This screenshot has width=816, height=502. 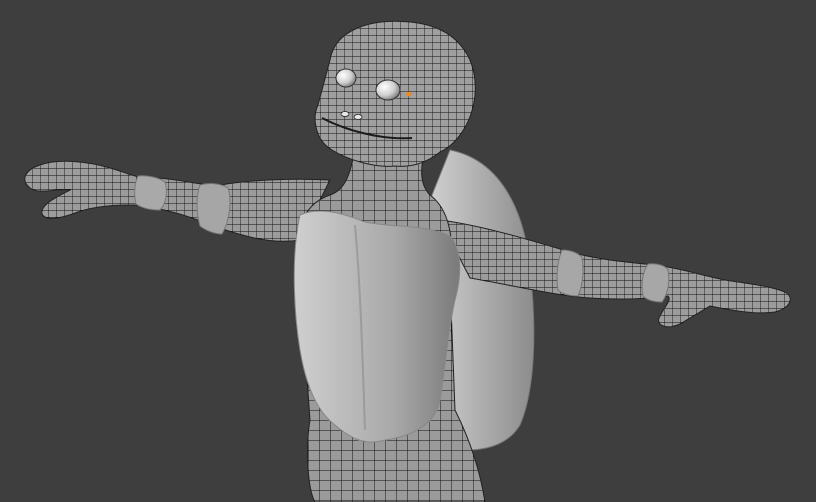 I want to click on eye-left, so click(x=346, y=78).